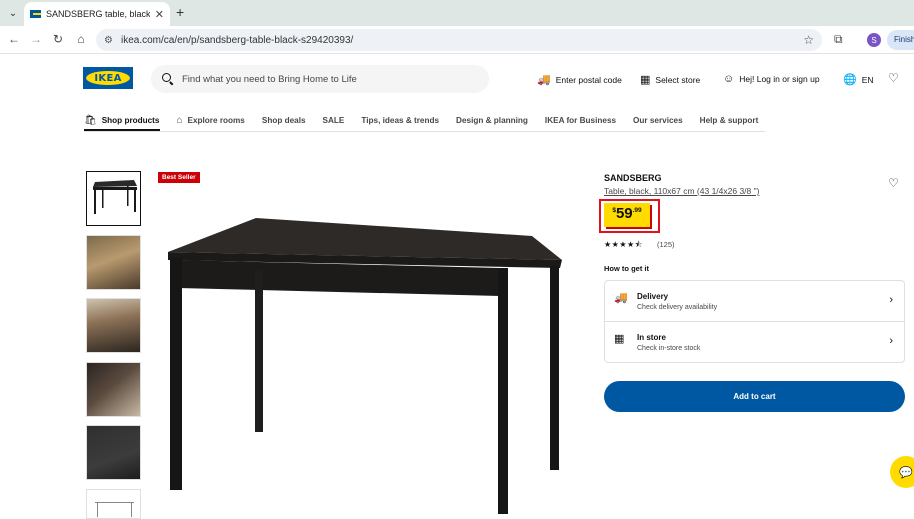 The width and height of the screenshot is (914, 519). What do you see at coordinates (867, 79) in the screenshot?
I see `language-label: EN` at bounding box center [867, 79].